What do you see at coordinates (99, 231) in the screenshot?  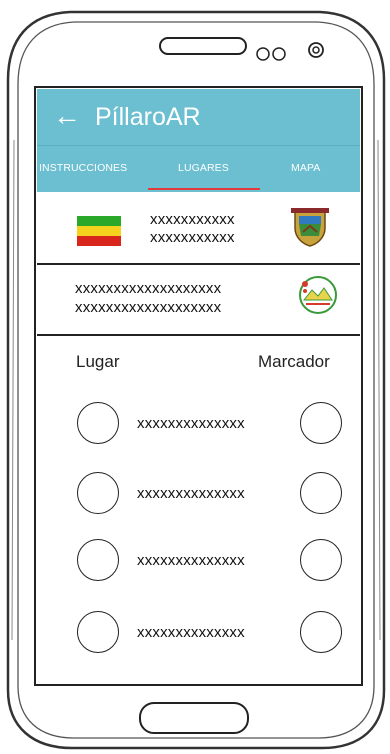 I see `tricolor-flag-icon` at bounding box center [99, 231].